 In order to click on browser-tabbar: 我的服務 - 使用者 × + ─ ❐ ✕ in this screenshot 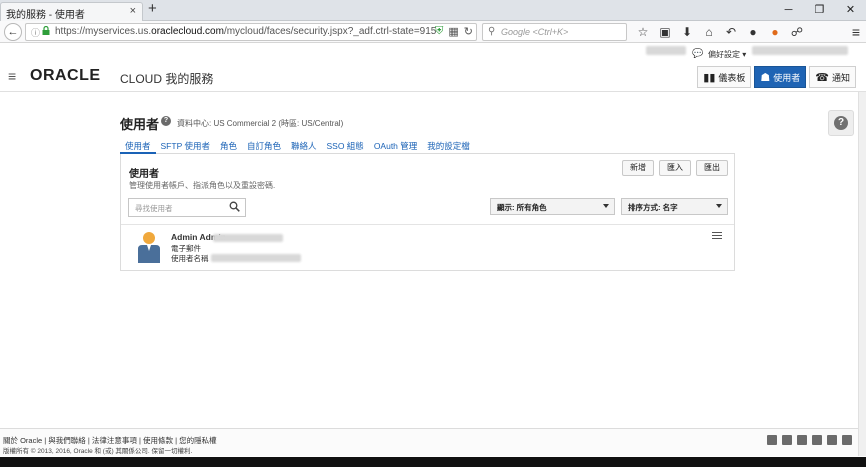, I will do `click(433, 10)`.